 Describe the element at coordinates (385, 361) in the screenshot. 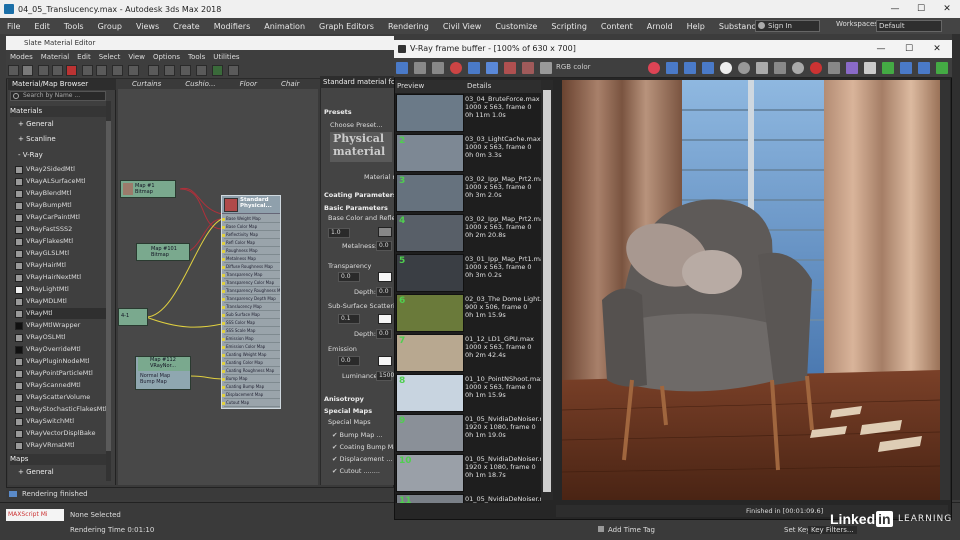

I see `emission-color-swatch` at that location.